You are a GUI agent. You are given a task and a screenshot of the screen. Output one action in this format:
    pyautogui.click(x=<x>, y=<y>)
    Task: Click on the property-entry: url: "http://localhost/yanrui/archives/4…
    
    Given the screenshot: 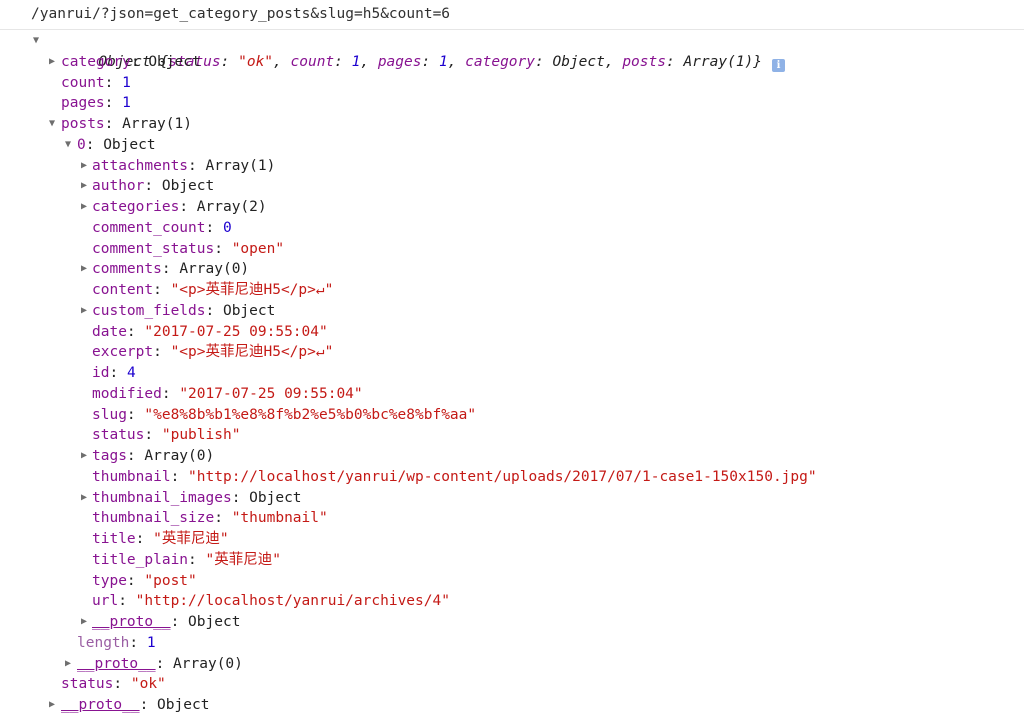 What is the action you would take?
    pyautogui.click(x=271, y=601)
    